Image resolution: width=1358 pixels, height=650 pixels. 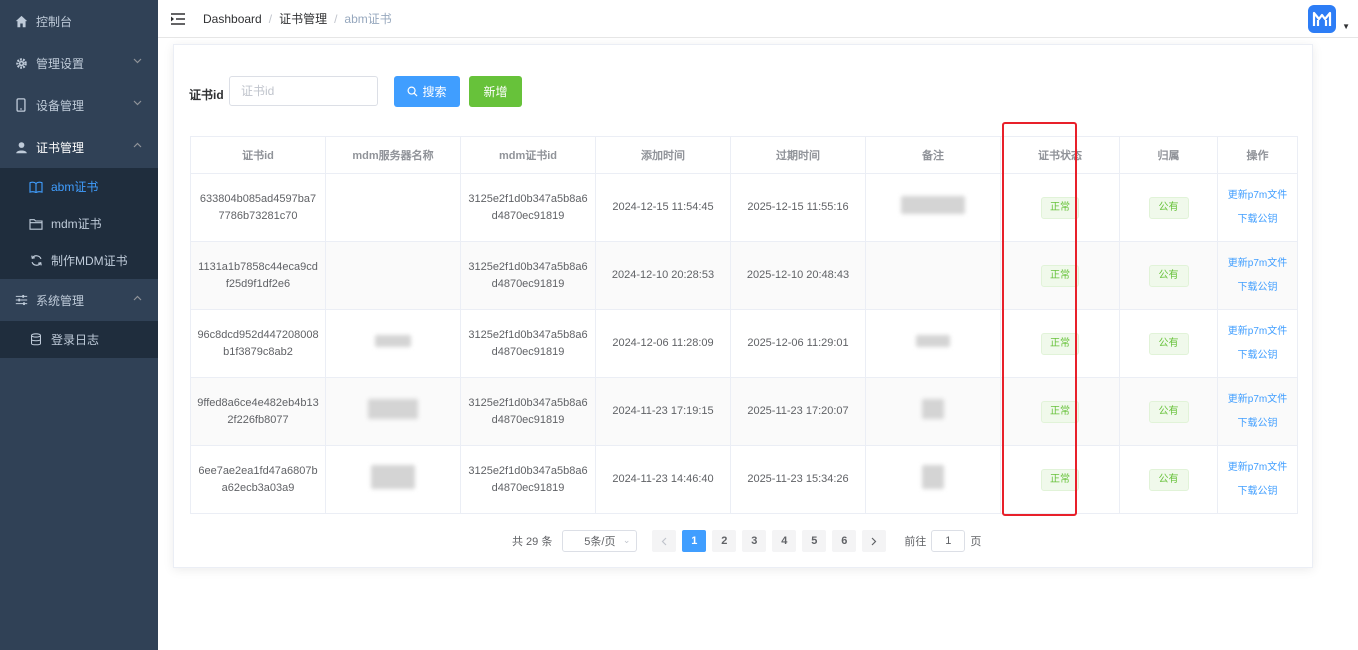 I want to click on page-button-5: 5, so click(x=814, y=541).